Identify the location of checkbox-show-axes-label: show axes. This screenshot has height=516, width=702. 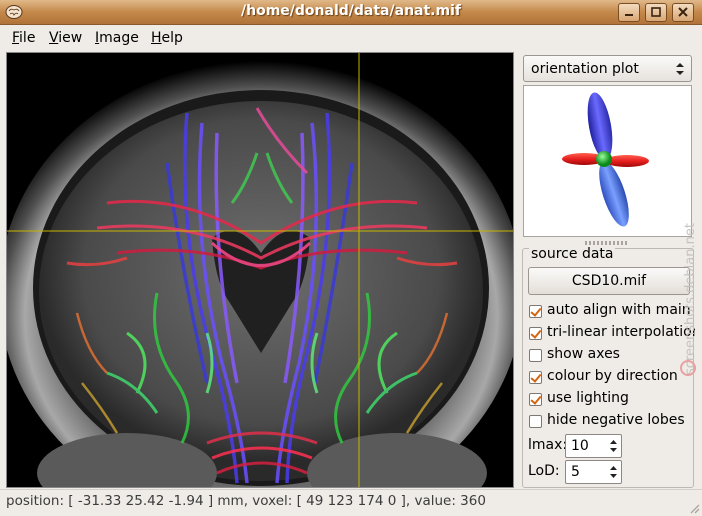
(583, 354).